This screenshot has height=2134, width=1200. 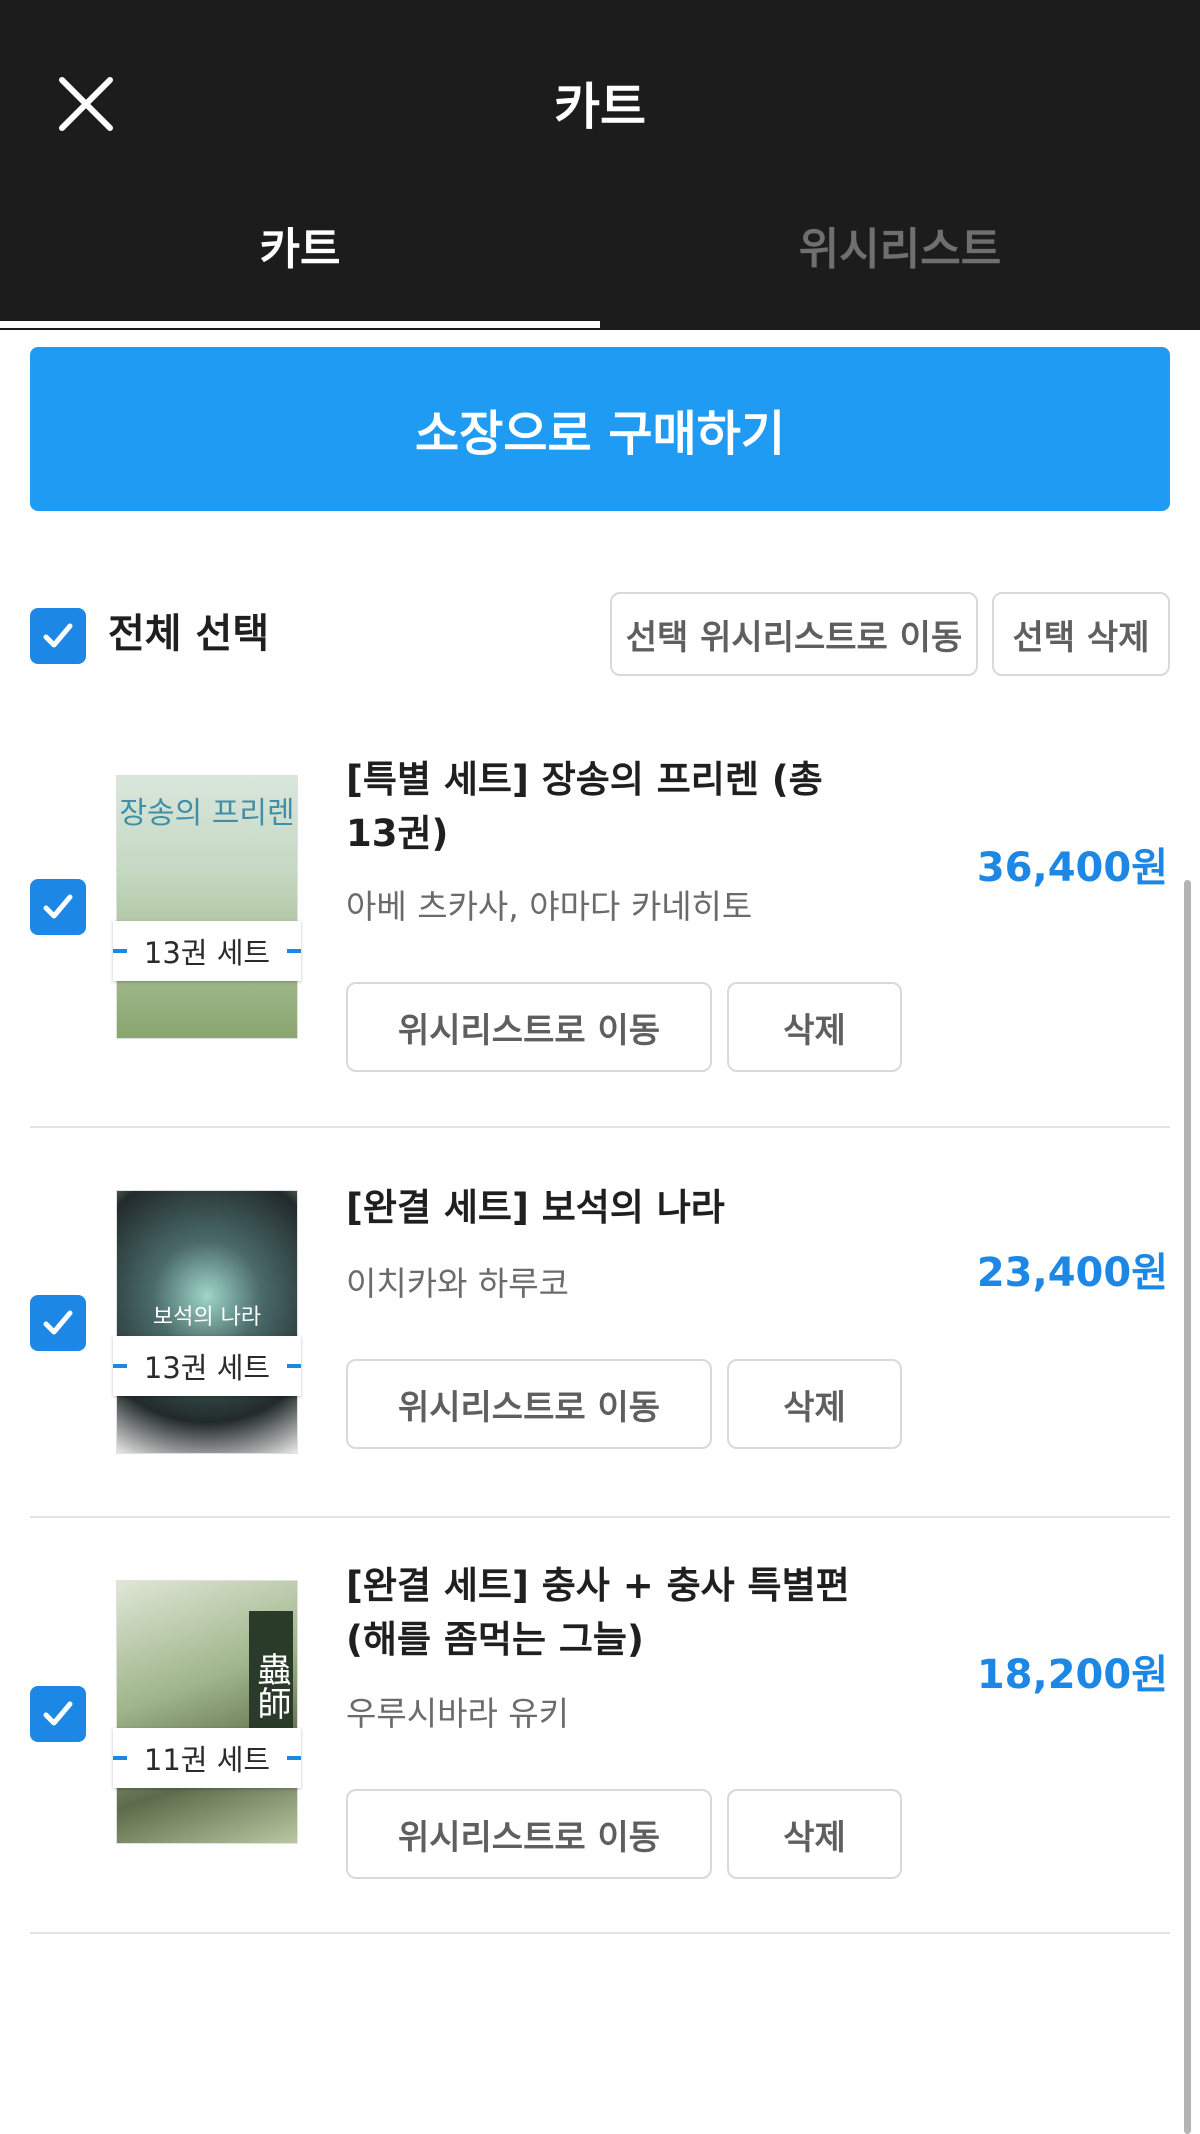 What do you see at coordinates (606, 807) in the screenshot?
I see `item-title: [특별 세트] 장송의 프리렌 (총 13권)` at bounding box center [606, 807].